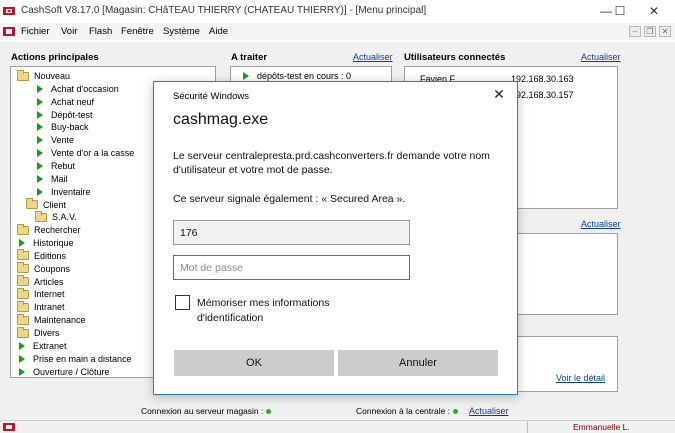 This screenshot has width=675, height=433. Describe the element at coordinates (601, 57) in the screenshot. I see `users-refresh-link: Actualiser` at that location.